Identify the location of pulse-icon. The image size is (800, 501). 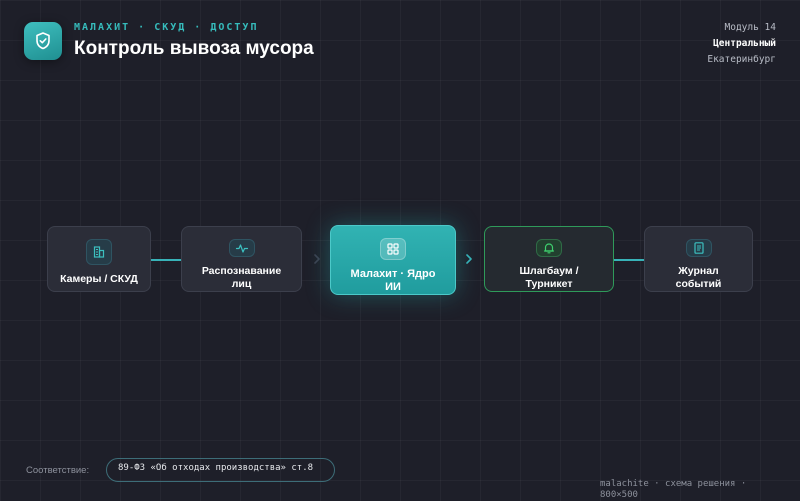
(241, 248).